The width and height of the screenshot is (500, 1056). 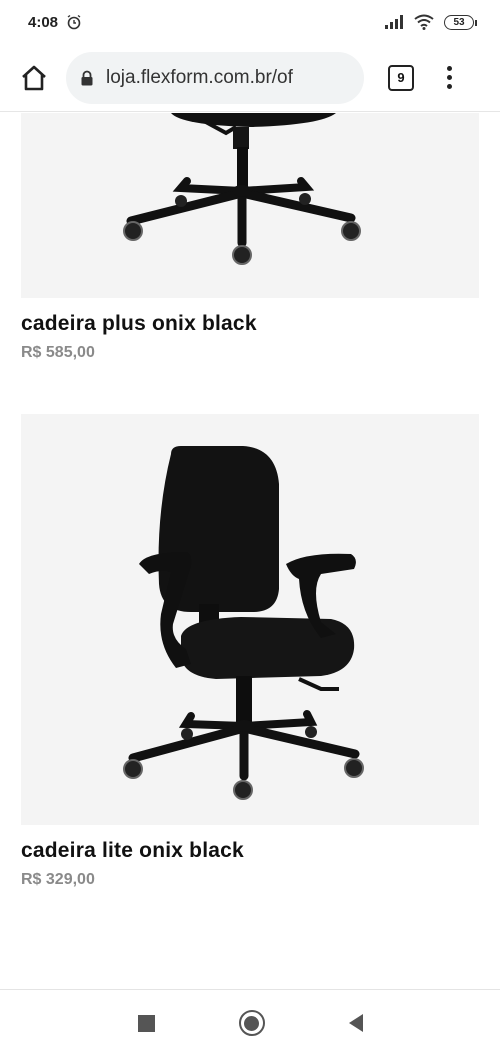 I want to click on status-left: 4:08, so click(x=55, y=22).